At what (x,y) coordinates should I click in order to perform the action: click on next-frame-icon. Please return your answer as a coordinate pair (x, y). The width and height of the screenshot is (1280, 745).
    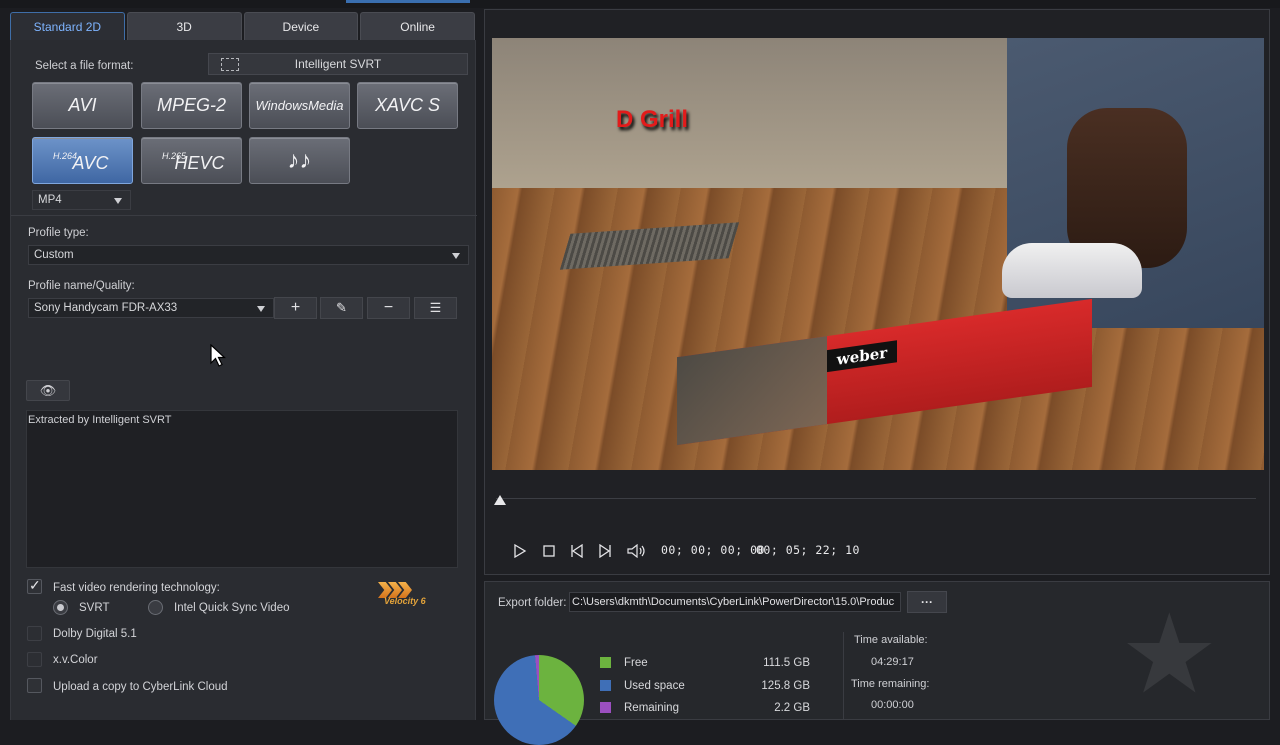
    Looking at the image, I should click on (605, 551).